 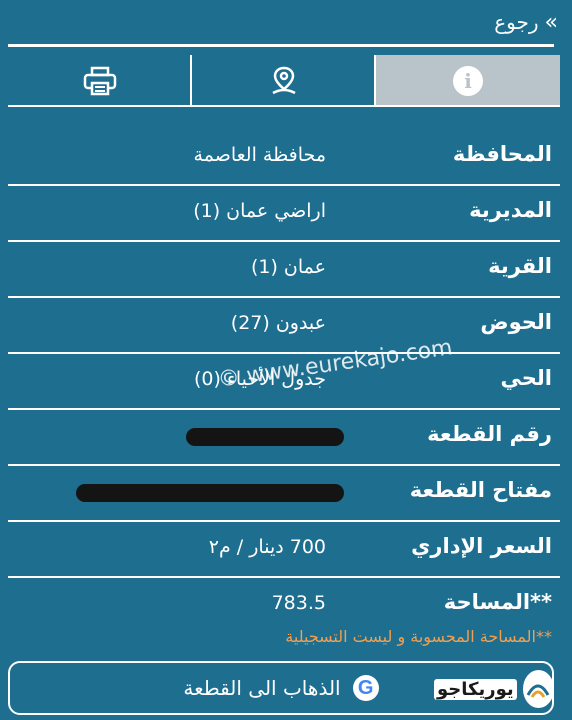 I want to click on detail-row-governorate: المحافظة محافظة العاصمة, so click(x=284, y=158).